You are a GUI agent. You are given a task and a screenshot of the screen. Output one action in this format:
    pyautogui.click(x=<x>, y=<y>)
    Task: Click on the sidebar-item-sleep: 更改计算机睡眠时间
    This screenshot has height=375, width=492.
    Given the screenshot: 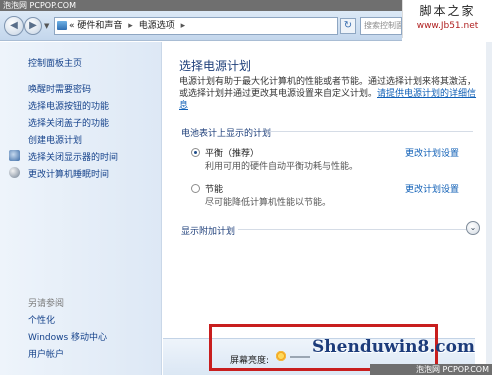 What is the action you would take?
    pyautogui.click(x=59, y=173)
    